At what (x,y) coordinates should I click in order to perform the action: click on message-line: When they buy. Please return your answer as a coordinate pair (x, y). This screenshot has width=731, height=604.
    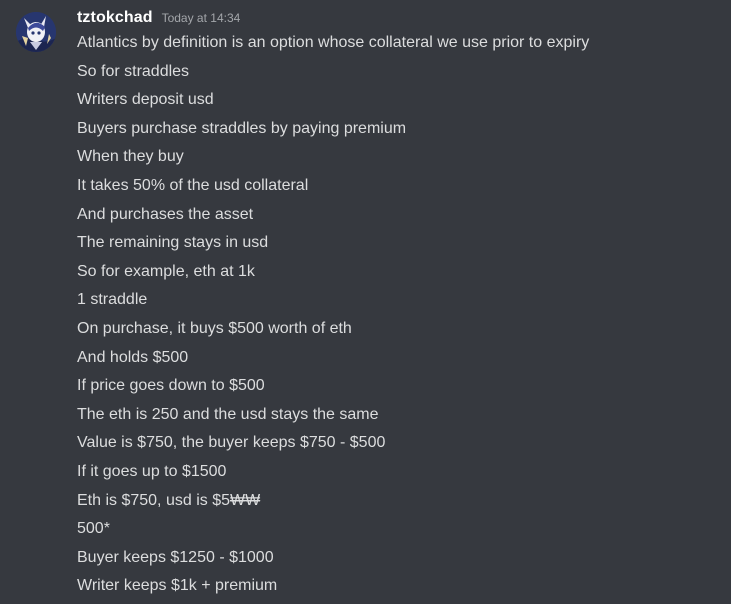
    Looking at the image, I should click on (333, 160).